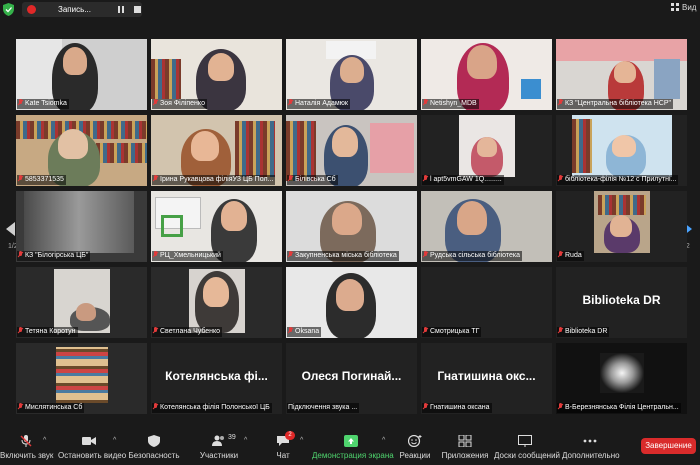  I want to click on video-tile: Гнатишина окс... Гнатишина оксана, so click(486, 378).